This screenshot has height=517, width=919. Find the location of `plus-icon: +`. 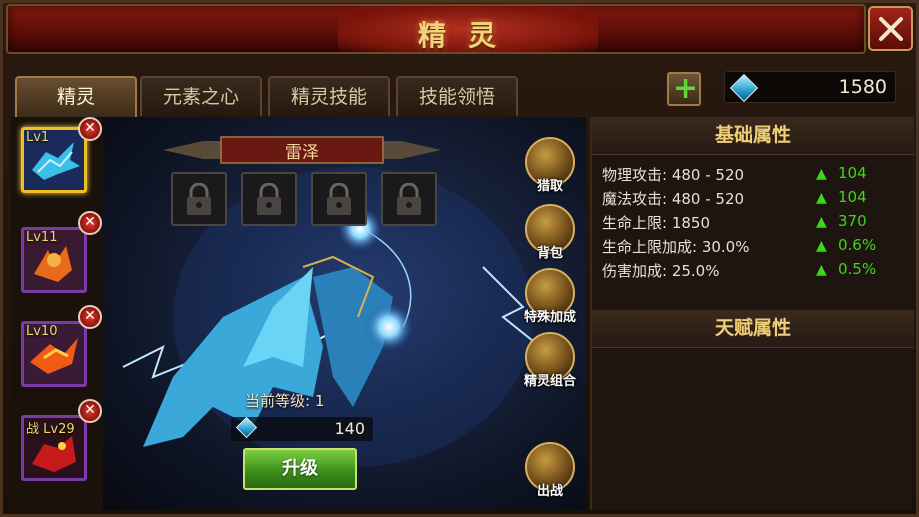

plus-icon: + is located at coordinates (686, 88).